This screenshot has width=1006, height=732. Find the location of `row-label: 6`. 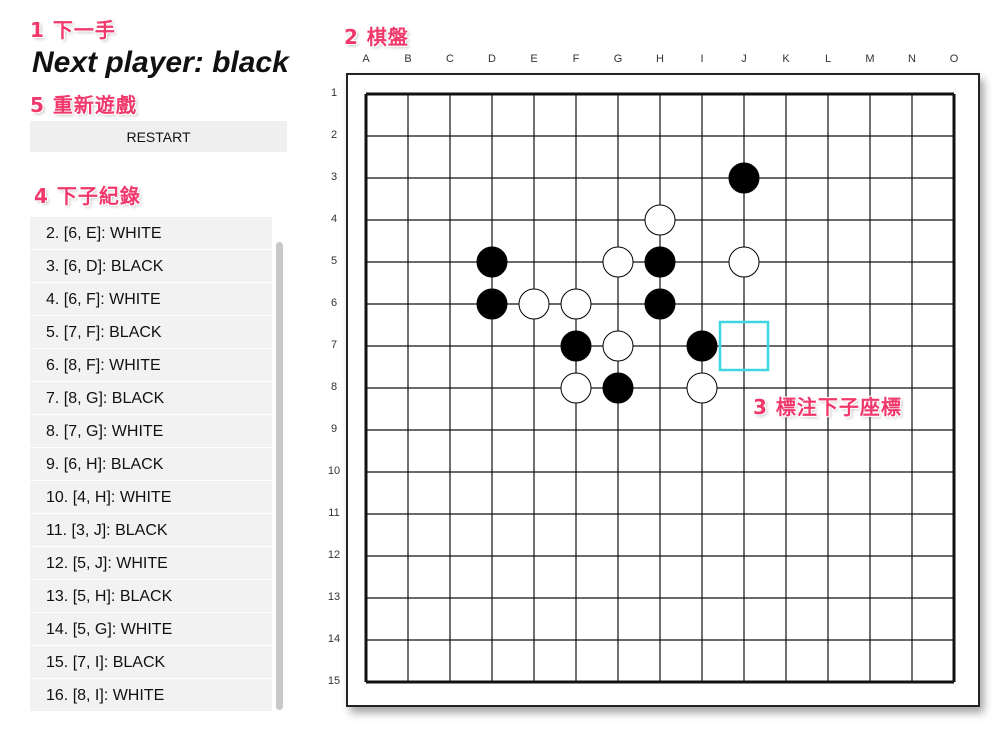

row-label: 6 is located at coordinates (334, 303).